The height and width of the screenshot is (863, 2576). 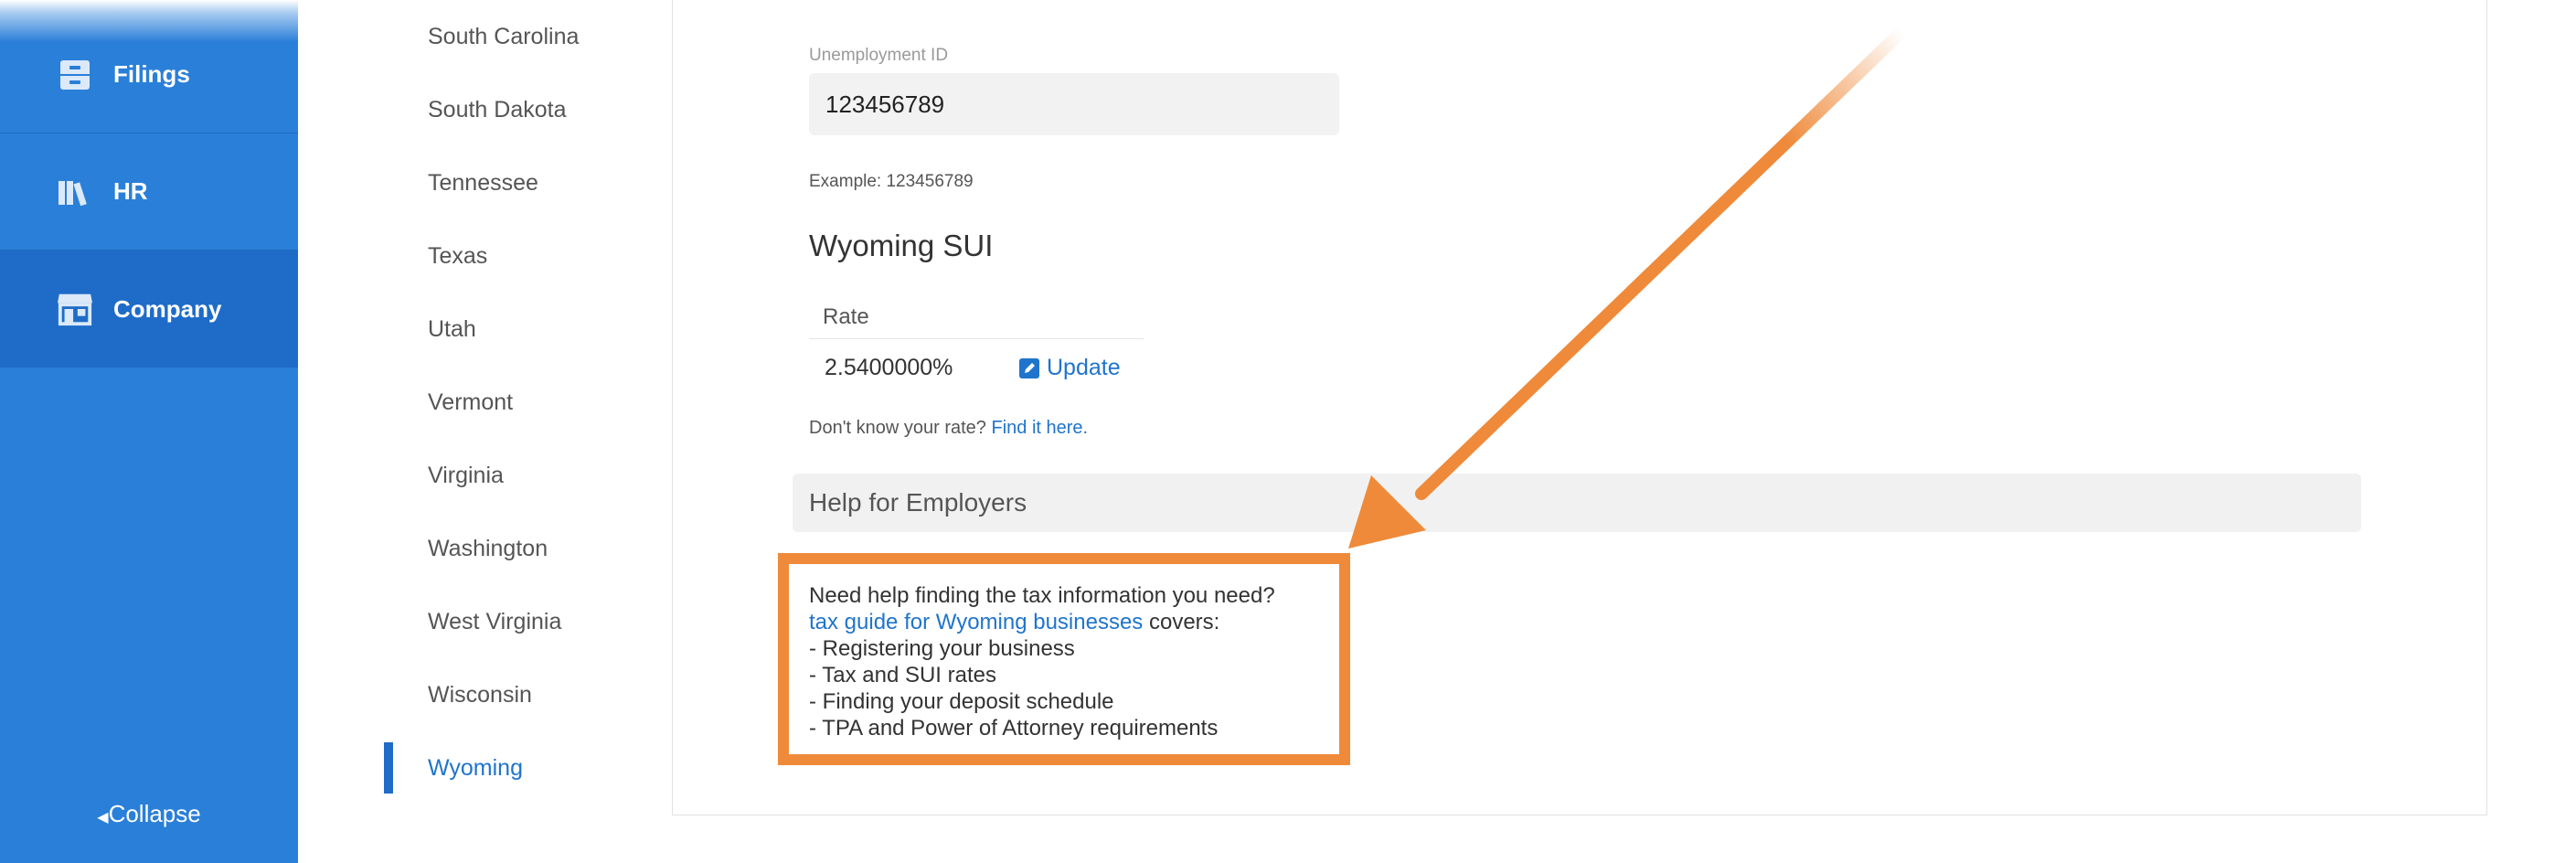 What do you see at coordinates (1628, 287) in the screenshot?
I see `annotation-arrow` at bounding box center [1628, 287].